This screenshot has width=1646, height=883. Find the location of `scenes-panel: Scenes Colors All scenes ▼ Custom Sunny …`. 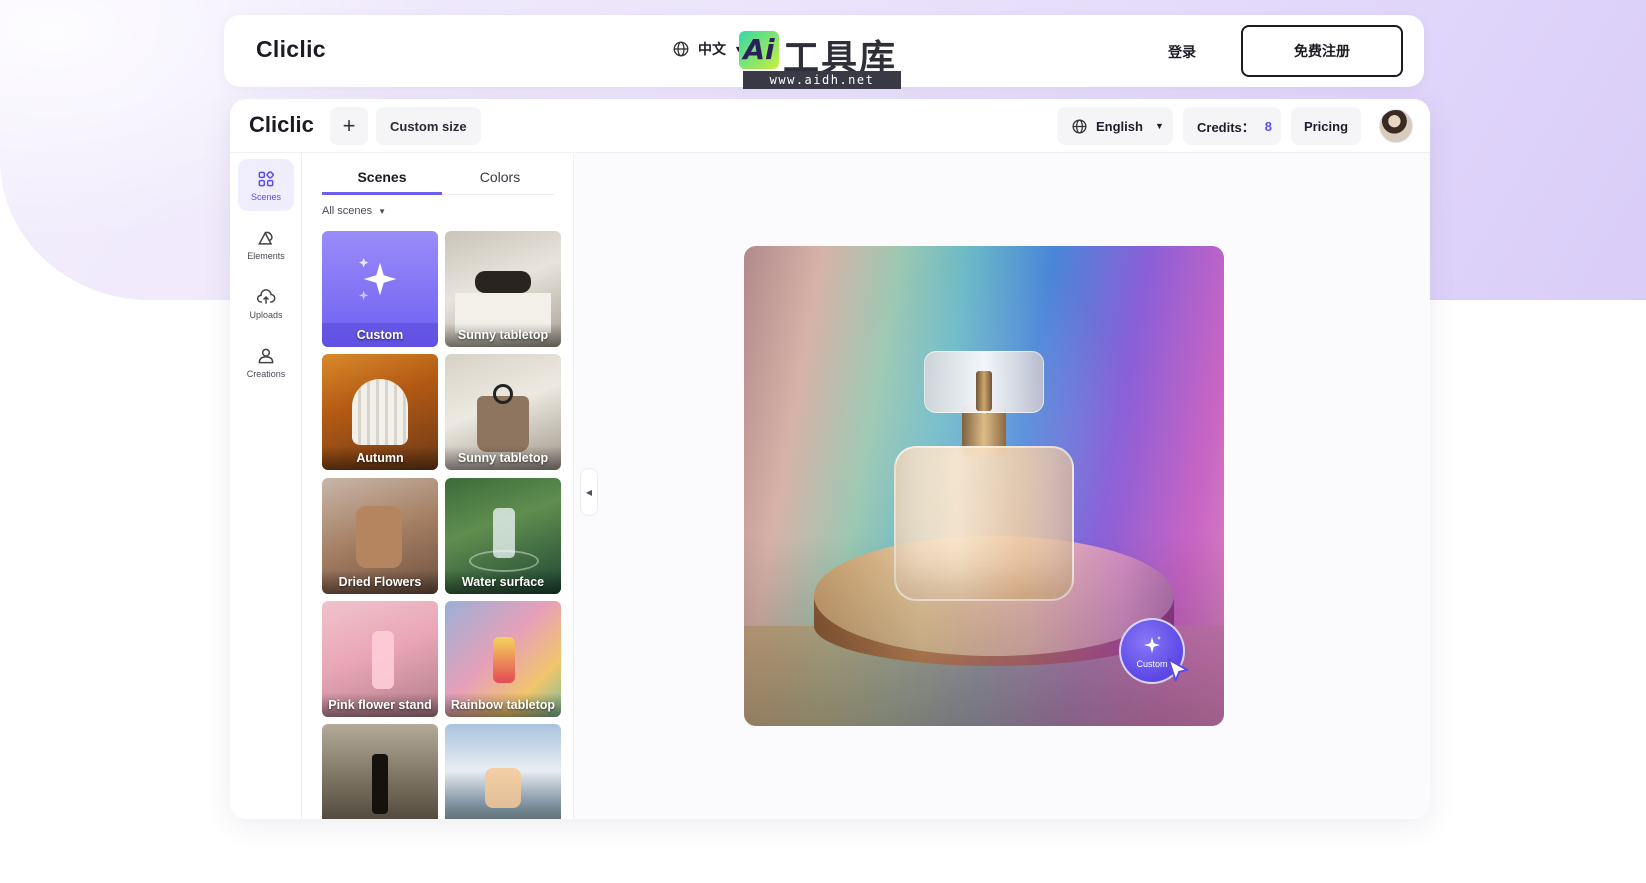

scenes-panel: Scenes Colors All scenes ▼ Custom Sunny … is located at coordinates (438, 486).